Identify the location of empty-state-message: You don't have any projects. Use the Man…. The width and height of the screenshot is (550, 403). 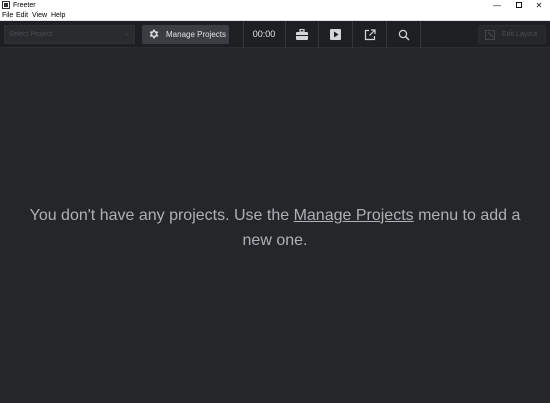
(275, 228).